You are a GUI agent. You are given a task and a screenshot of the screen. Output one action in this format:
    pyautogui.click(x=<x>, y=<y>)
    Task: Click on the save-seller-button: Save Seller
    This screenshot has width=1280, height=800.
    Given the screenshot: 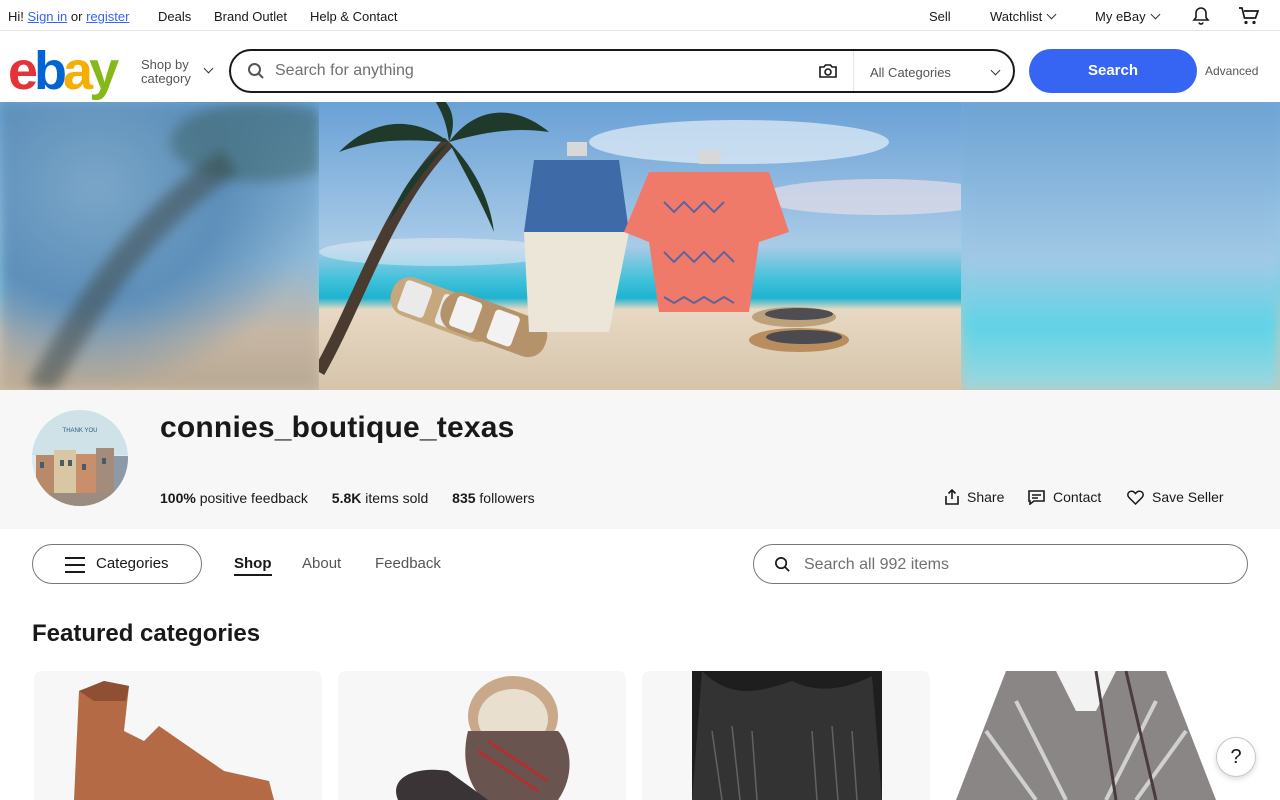 What is the action you would take?
    pyautogui.click(x=1175, y=497)
    